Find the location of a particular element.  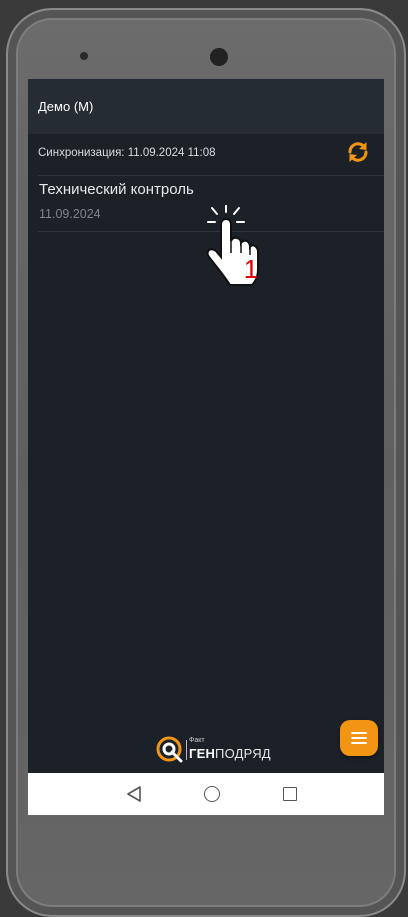

menu-icon is located at coordinates (359, 733).